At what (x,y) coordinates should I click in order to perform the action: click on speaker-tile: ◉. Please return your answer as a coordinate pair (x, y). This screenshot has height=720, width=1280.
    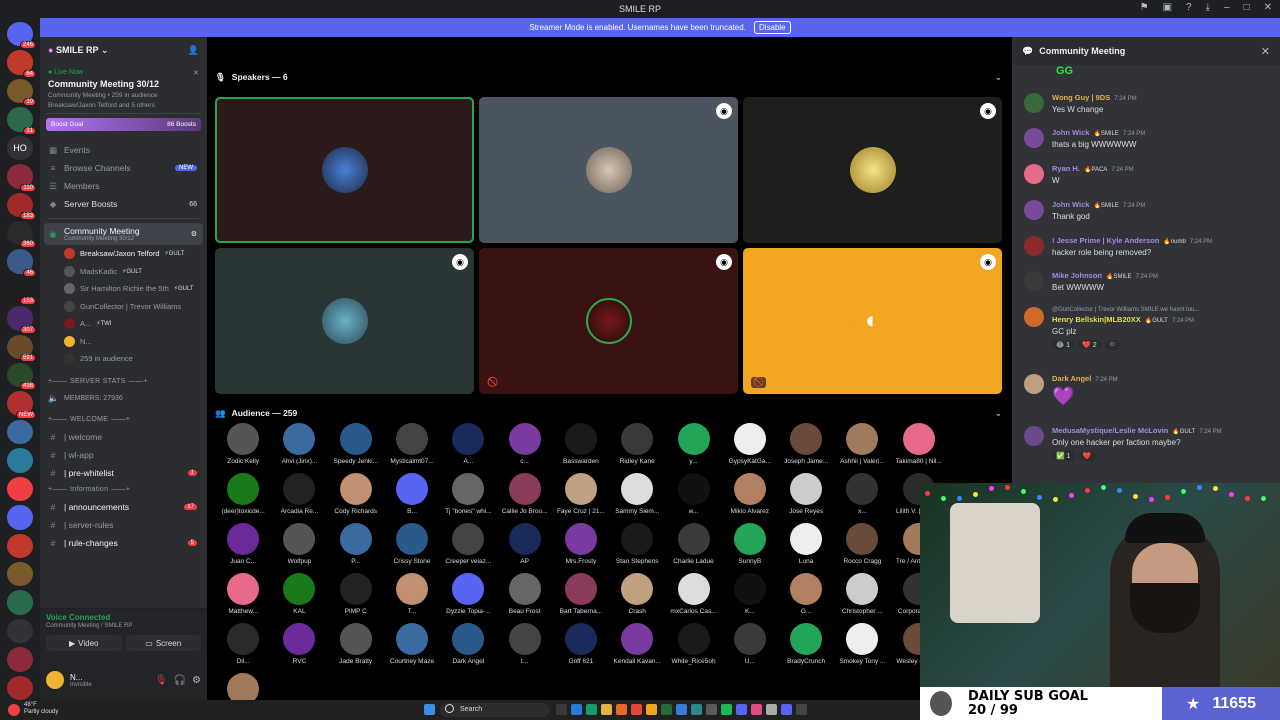
    Looking at the image, I should click on (872, 170).